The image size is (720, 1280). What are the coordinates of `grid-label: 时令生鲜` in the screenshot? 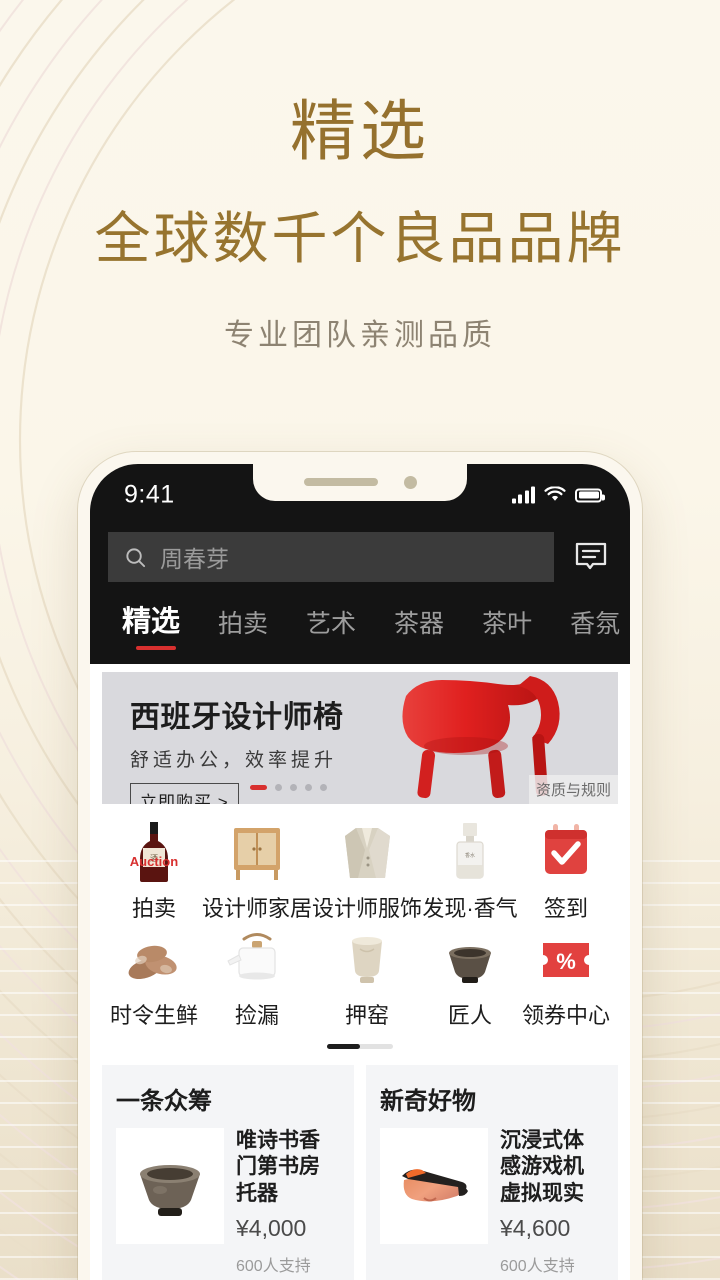 It's located at (153, 1015).